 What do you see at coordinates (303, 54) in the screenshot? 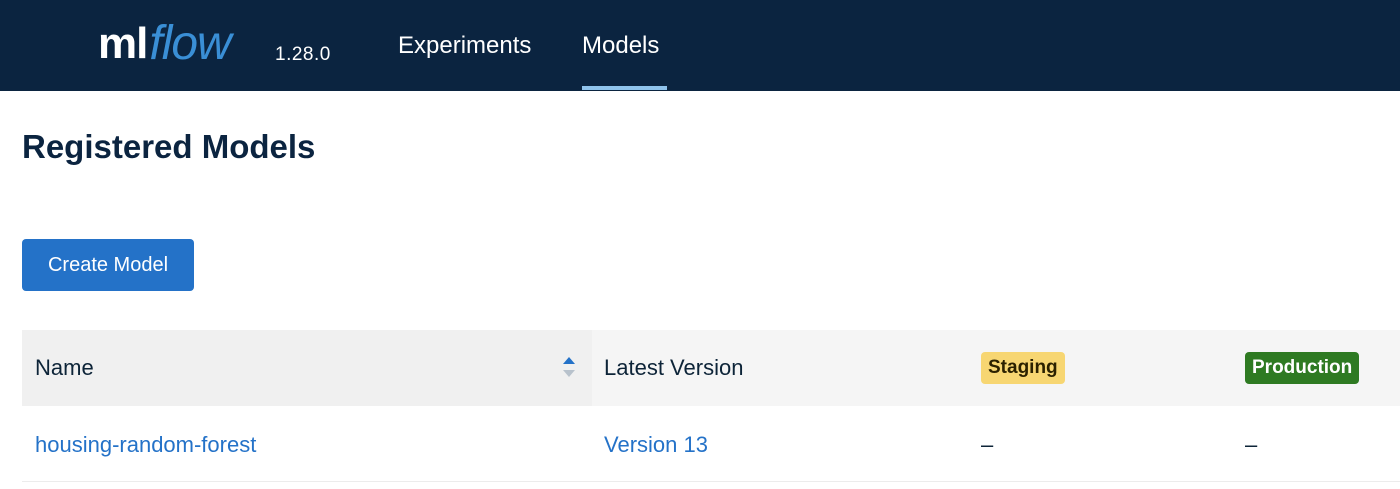
I see `version-label: 1.28.0` at bounding box center [303, 54].